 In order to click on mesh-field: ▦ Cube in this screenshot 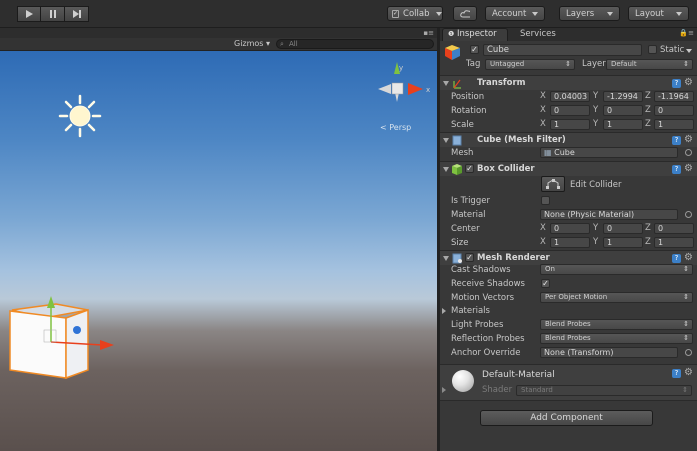, I will do `click(609, 152)`.